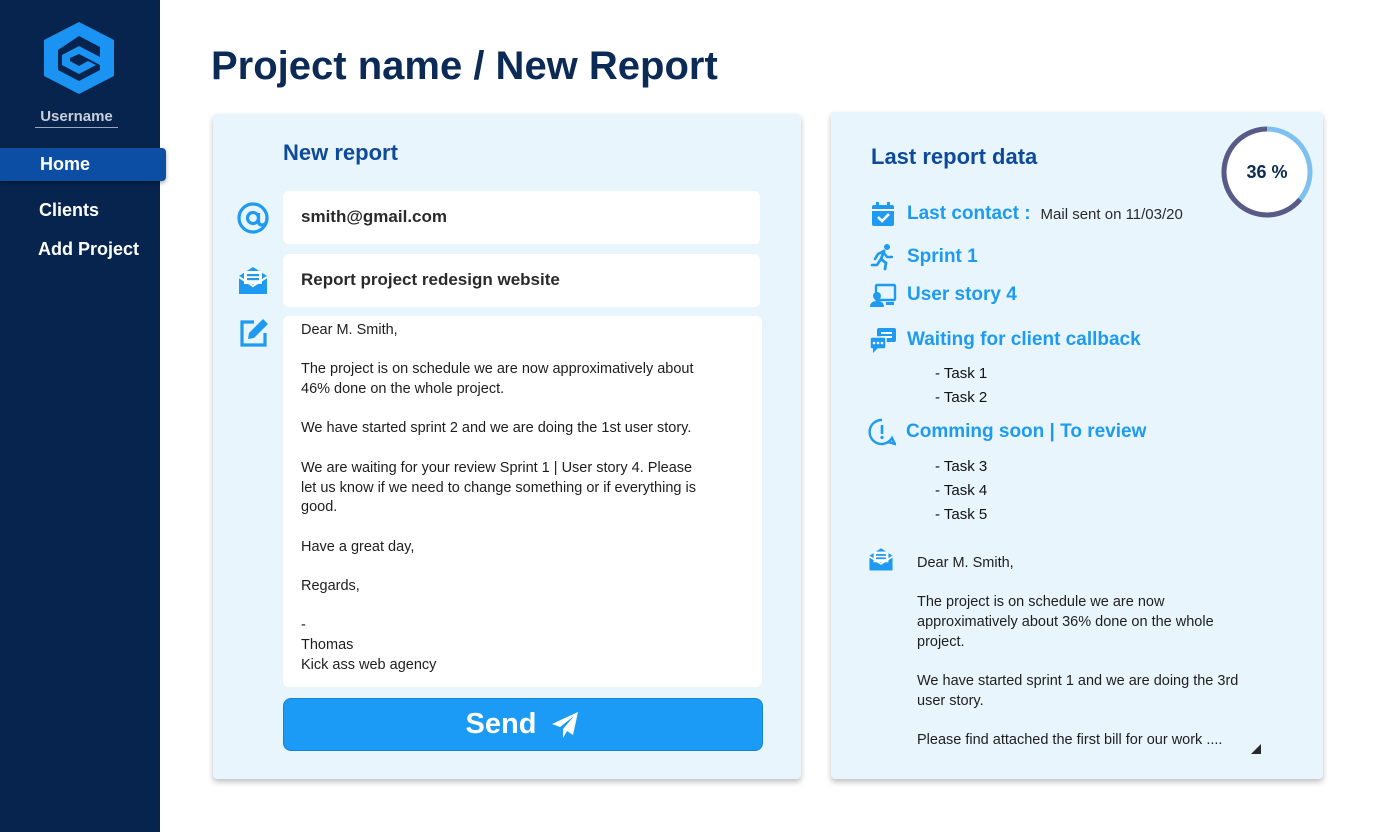  I want to click on message-body-line: Have a great day,, so click(358, 546).